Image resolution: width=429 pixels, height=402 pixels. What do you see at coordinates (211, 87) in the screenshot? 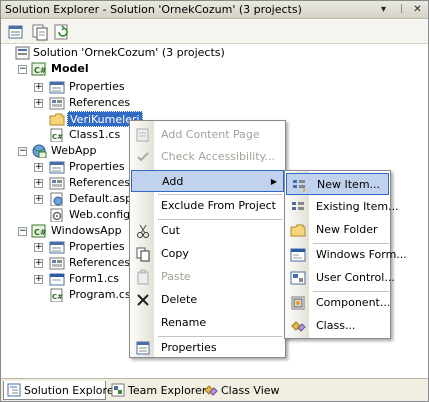
I see `tree-node-model-properties: + Properties` at bounding box center [211, 87].